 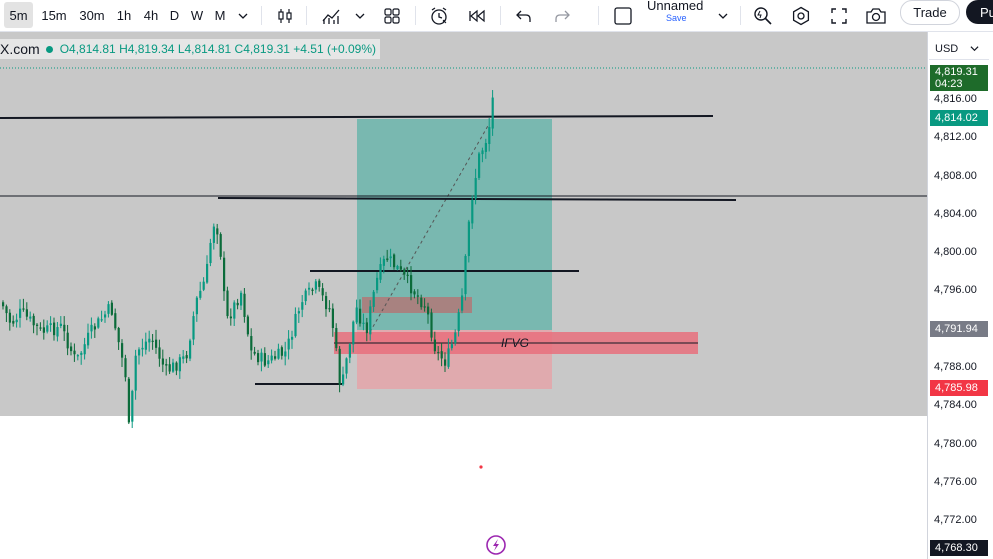 I want to click on replay-button, so click(x=477, y=15).